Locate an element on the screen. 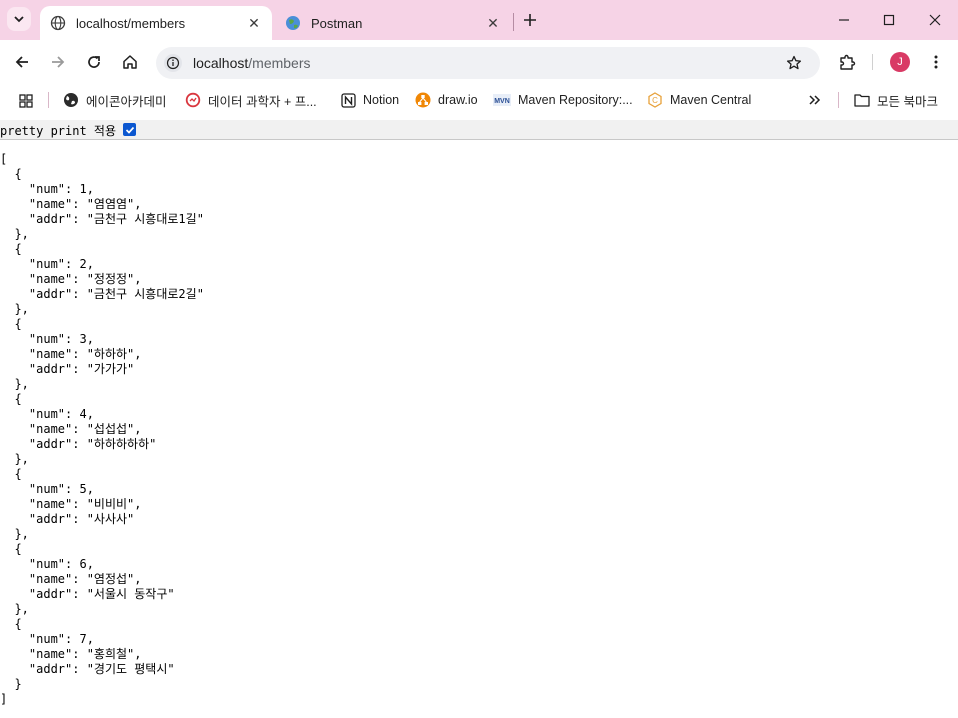  tab-divider is located at coordinates (513, 22).